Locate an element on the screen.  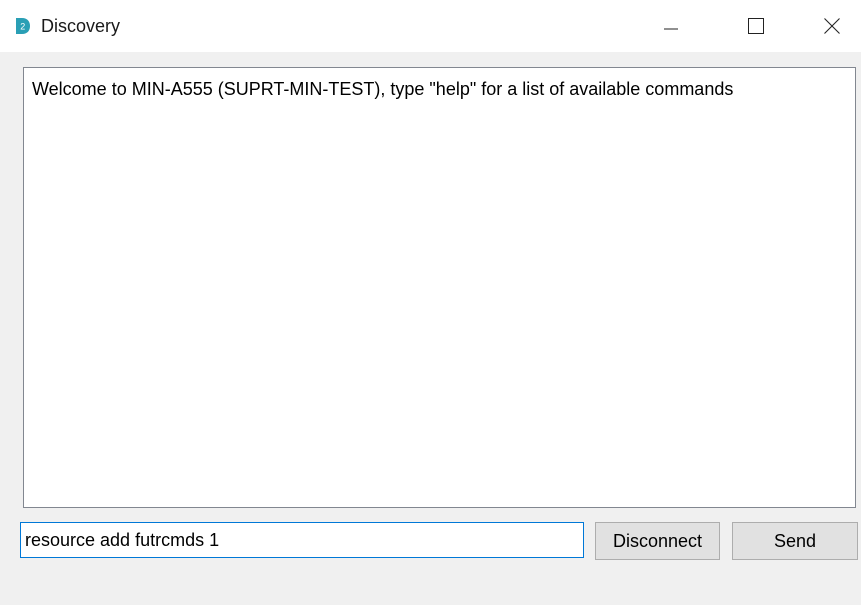
send-button-label: Send is located at coordinates (795, 540).